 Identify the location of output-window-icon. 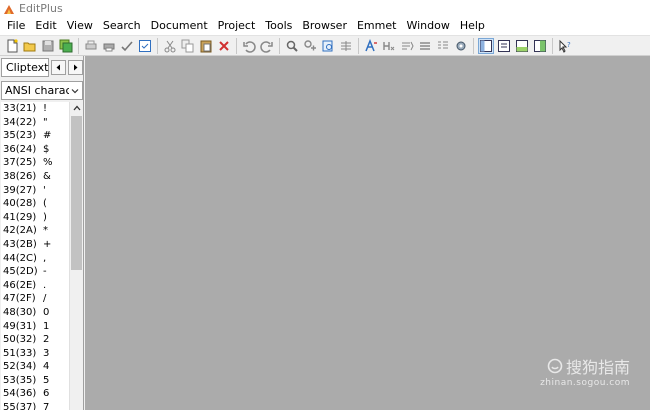
(522, 46).